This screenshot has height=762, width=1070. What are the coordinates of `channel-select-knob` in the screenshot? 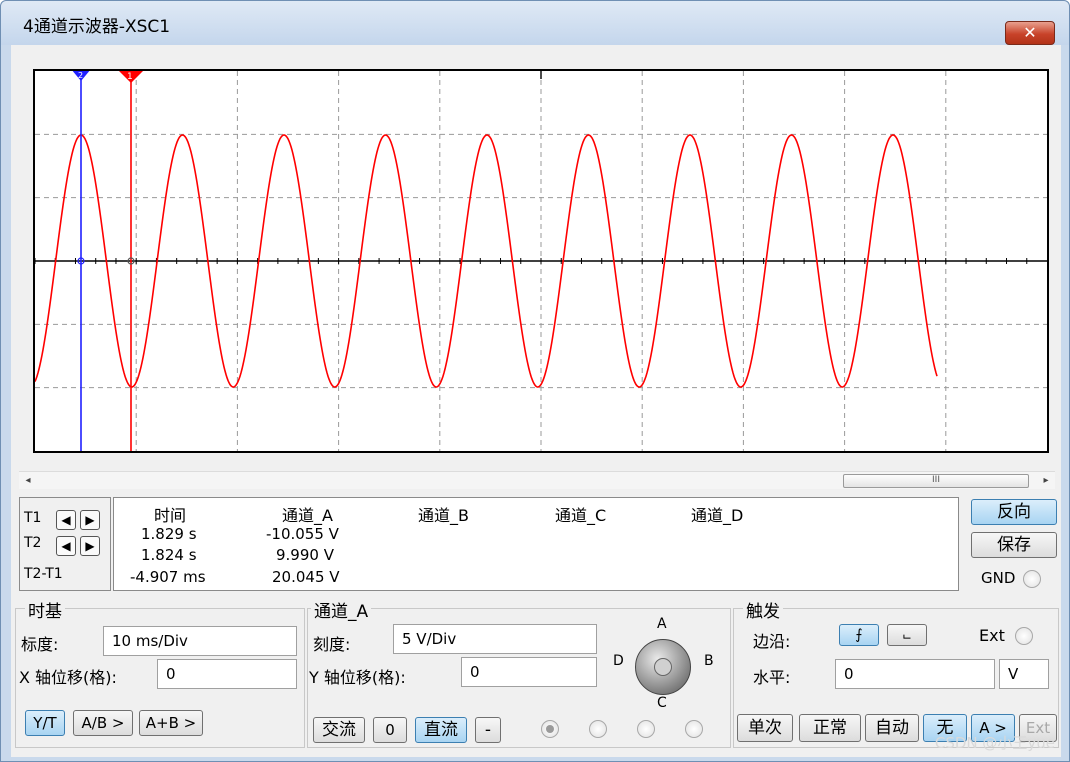 It's located at (663, 667).